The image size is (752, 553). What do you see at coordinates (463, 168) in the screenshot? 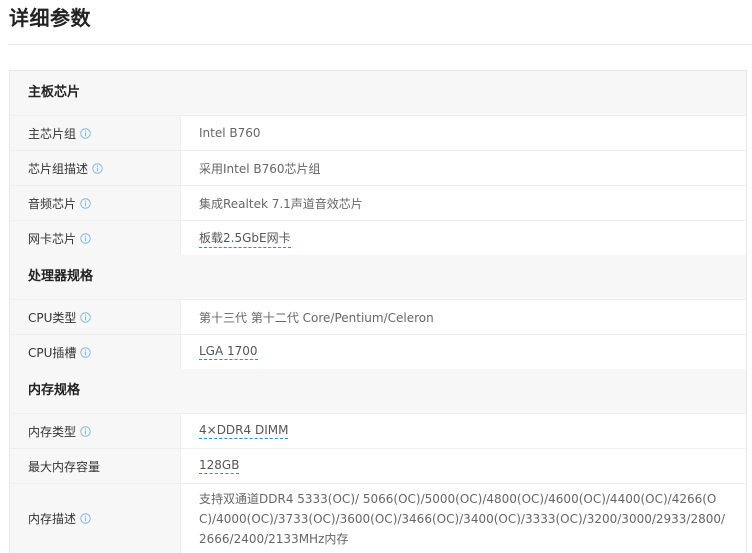
I see `spec-value: 采用Intel B760芯片组` at bounding box center [463, 168].